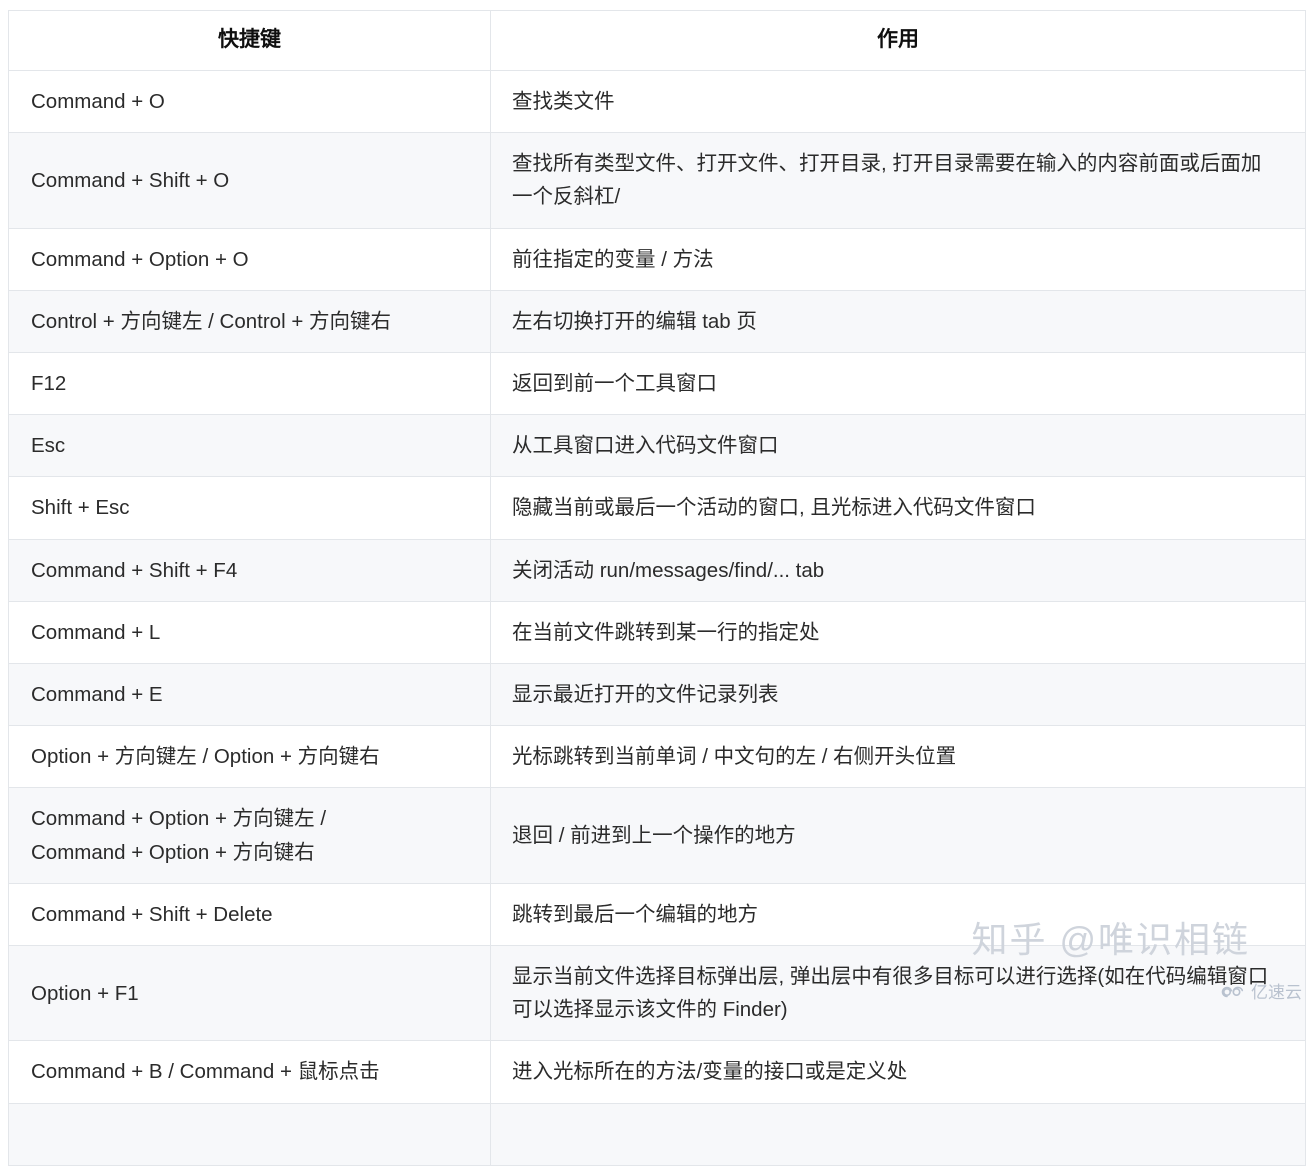 The image size is (1316, 1166). I want to click on shortcut-key-line: Option + 方向键左 / Option + 方向键右, so click(205, 757).